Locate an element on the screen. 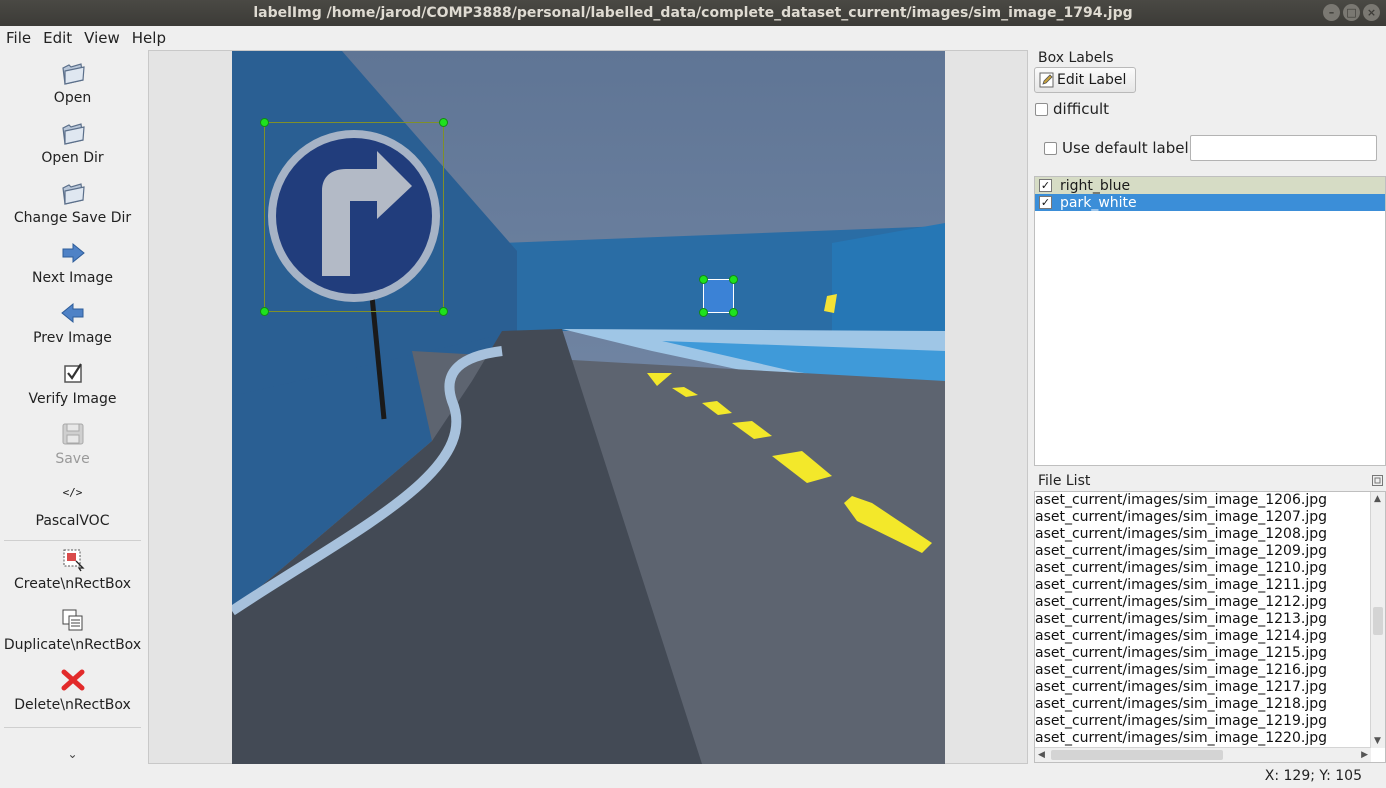 The image size is (1386, 788). open-dir-label: Open Dir is located at coordinates (72, 158).